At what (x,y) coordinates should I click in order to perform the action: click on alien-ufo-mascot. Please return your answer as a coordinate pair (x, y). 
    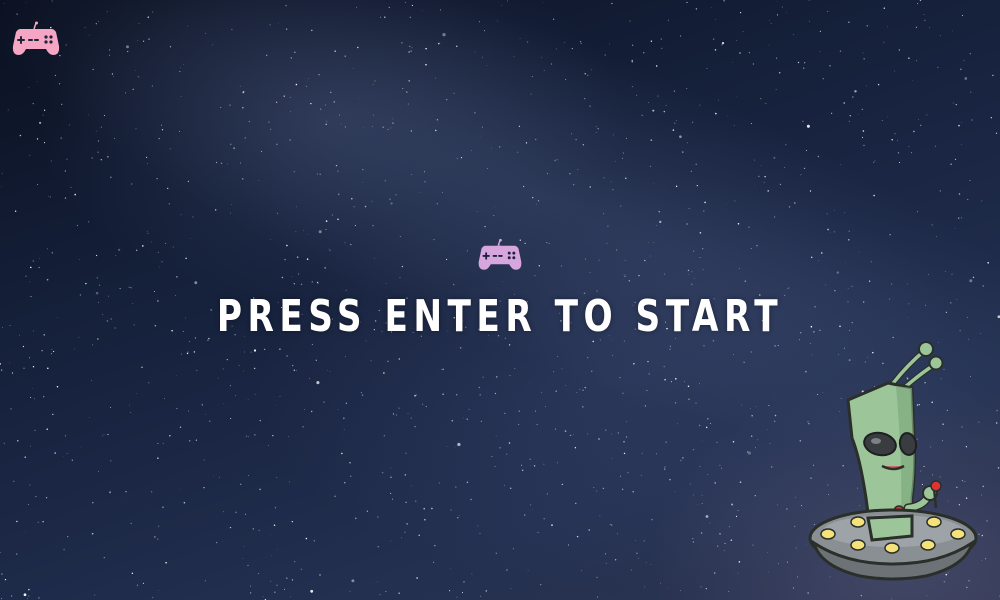
    Looking at the image, I should click on (893, 461).